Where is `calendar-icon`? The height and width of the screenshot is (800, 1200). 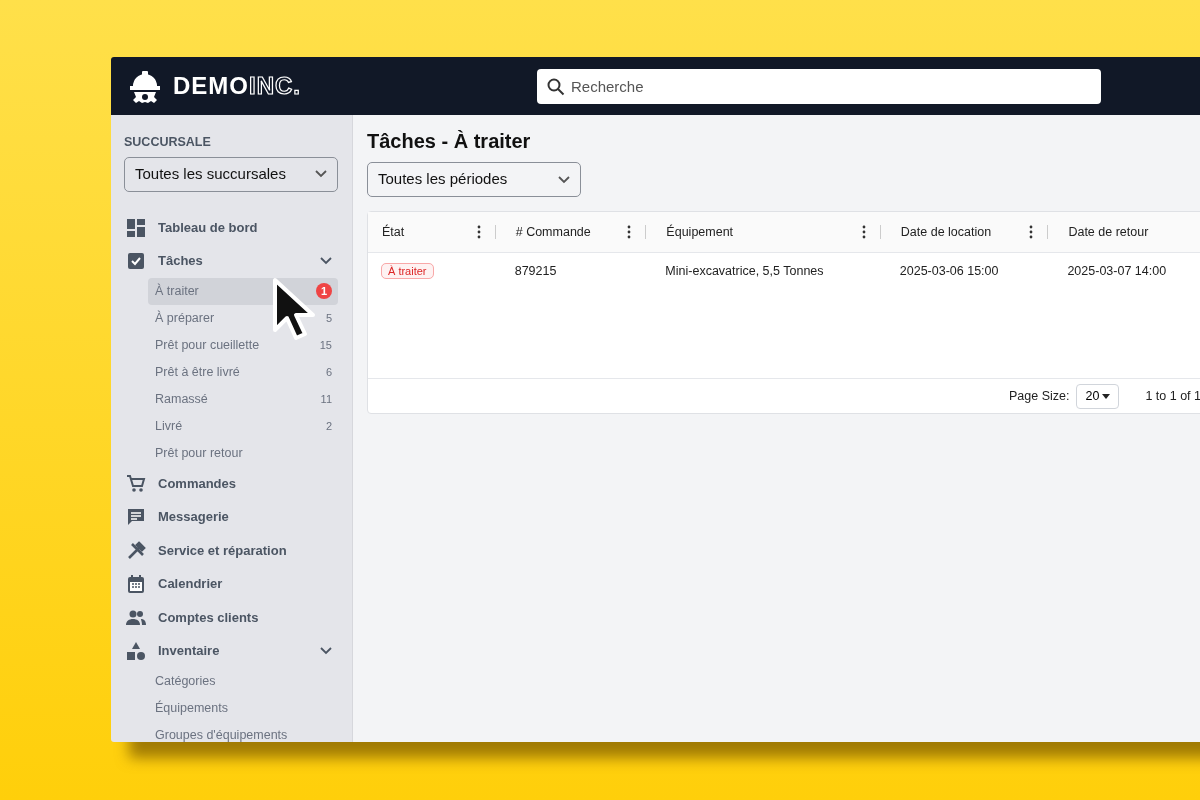
calendar-icon is located at coordinates (136, 584).